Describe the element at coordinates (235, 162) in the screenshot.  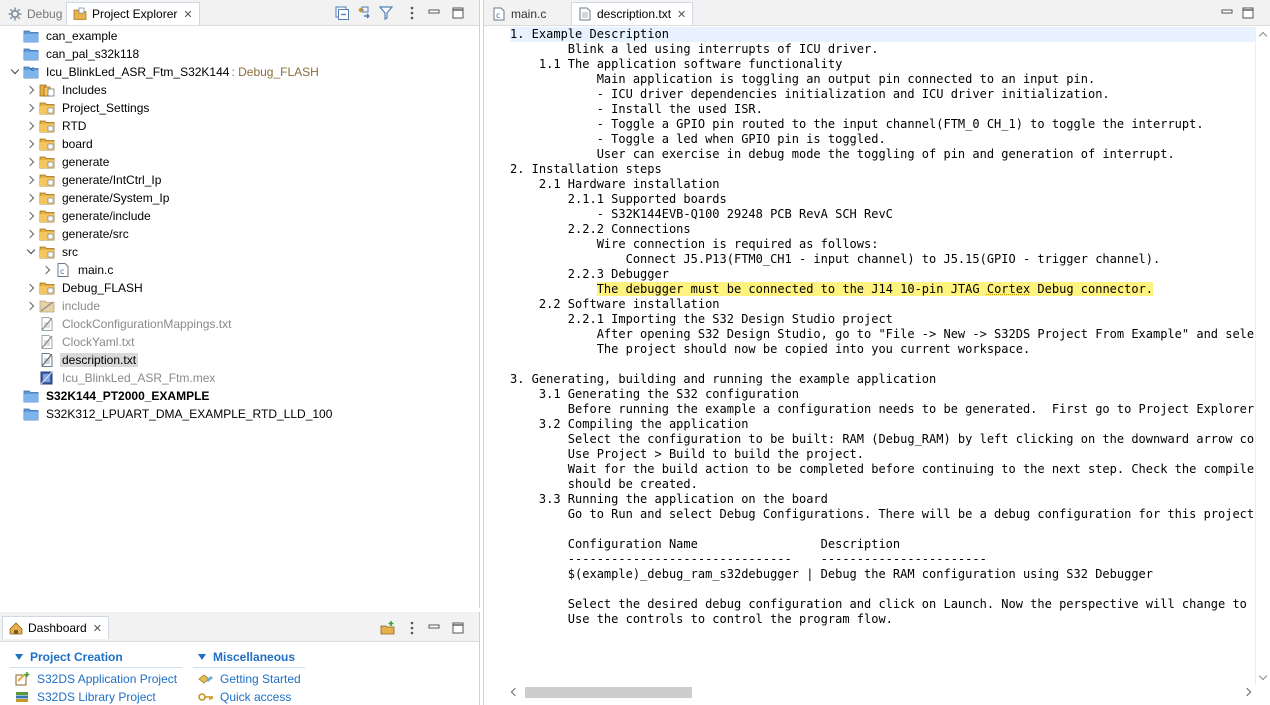
I see `tree-item: generate` at that location.